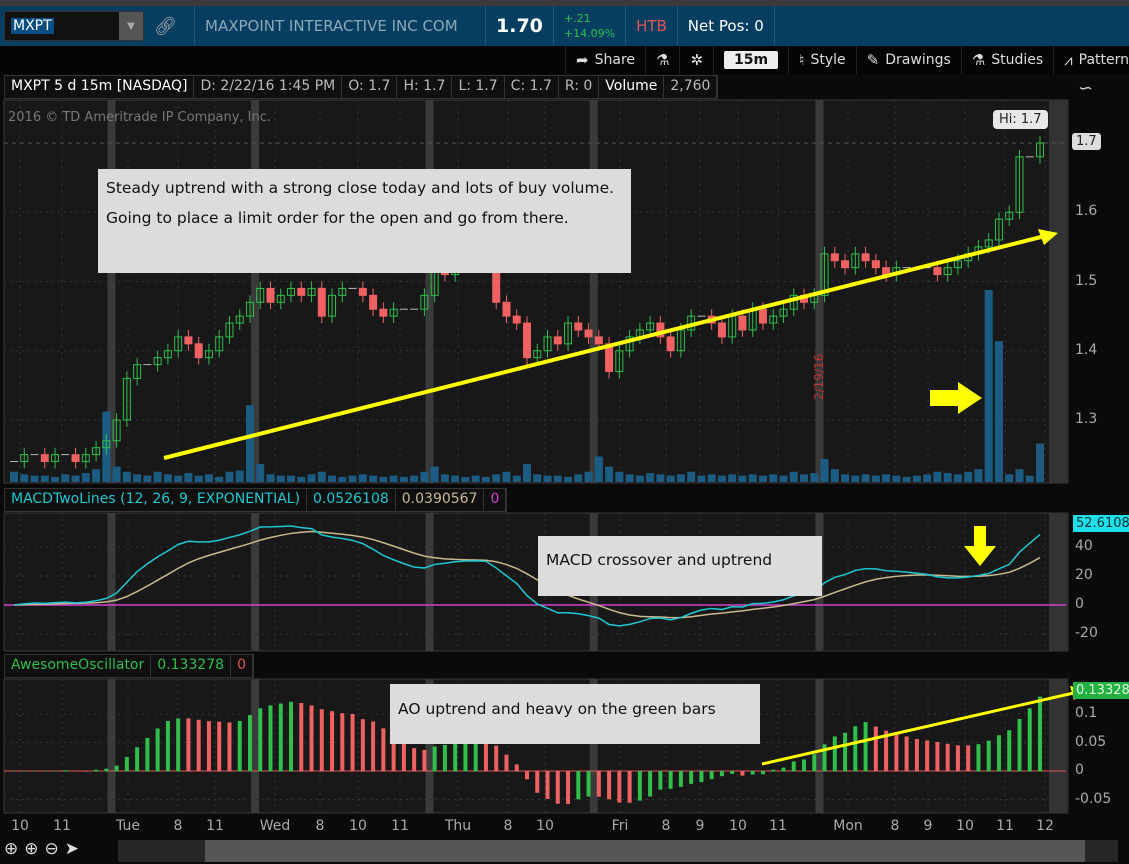  I want to click on price-tick: 1.4, so click(1086, 349).